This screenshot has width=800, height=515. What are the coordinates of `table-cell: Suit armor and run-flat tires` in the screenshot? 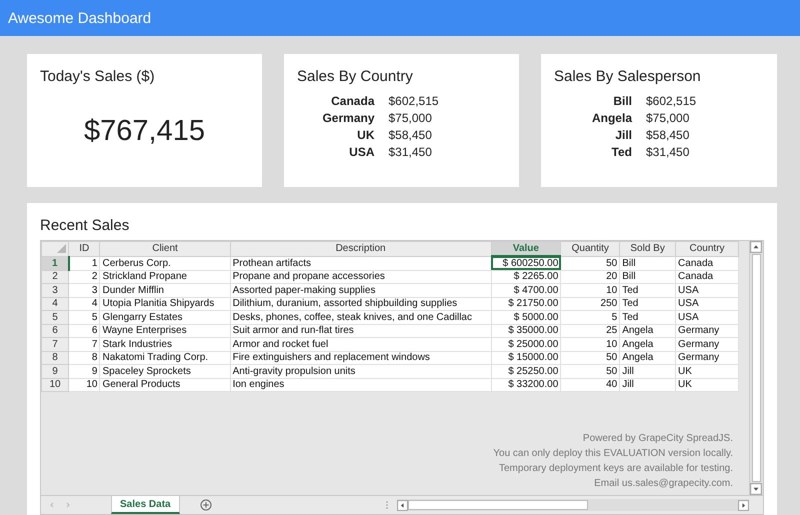 It's located at (361, 331).